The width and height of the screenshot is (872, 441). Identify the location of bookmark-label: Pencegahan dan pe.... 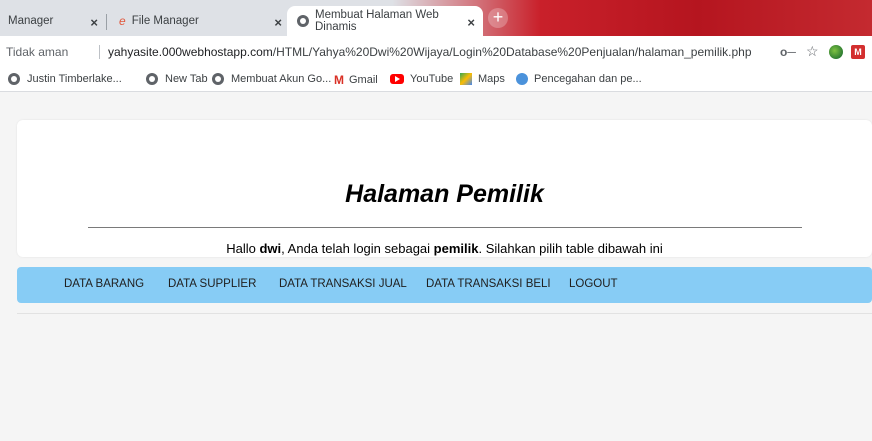
(588, 79).